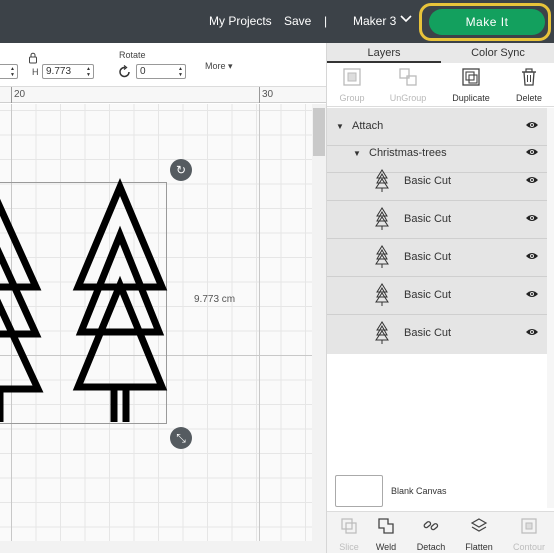  I want to click on detach-icon, so click(431, 526).